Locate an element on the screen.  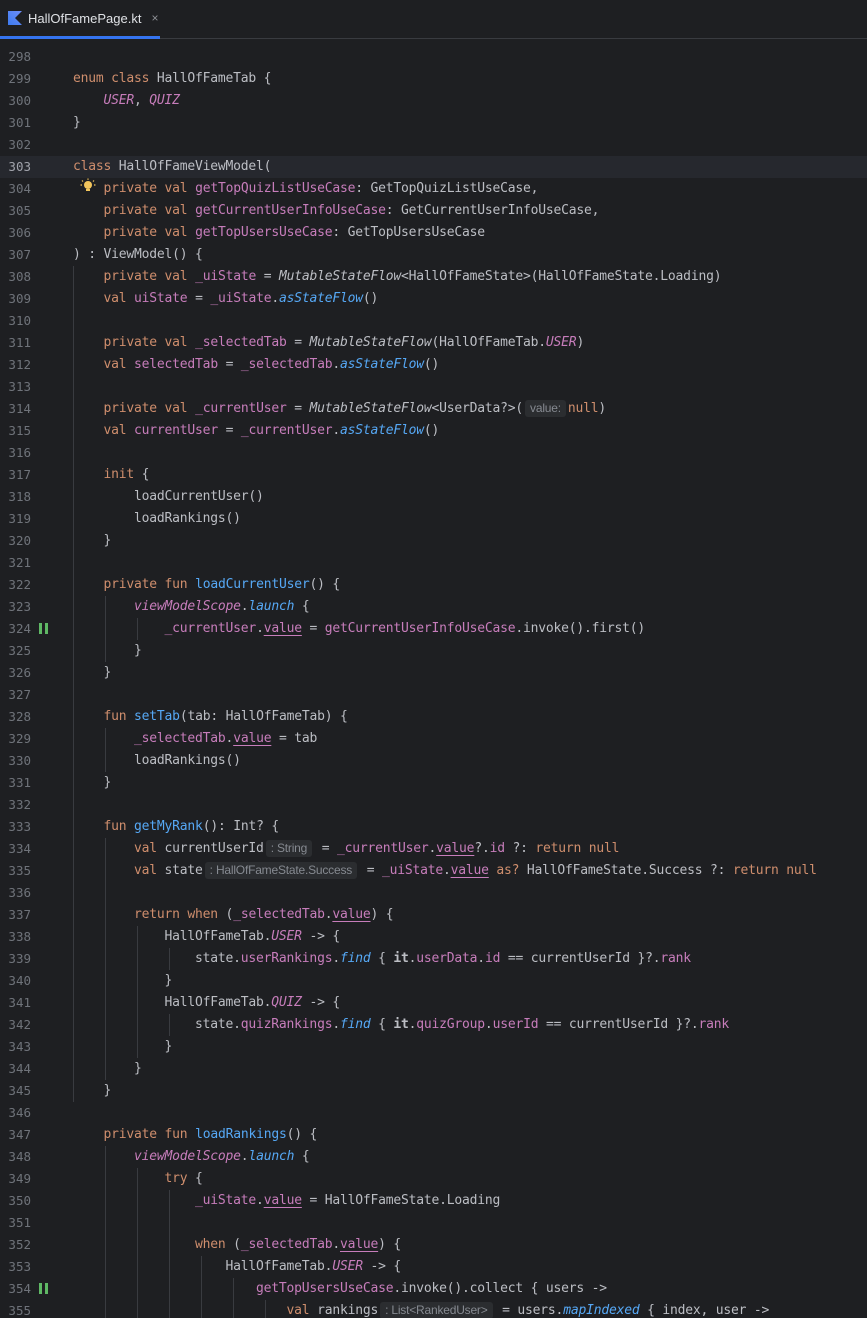
code-line-346: 346 is located at coordinates (433, 1113).